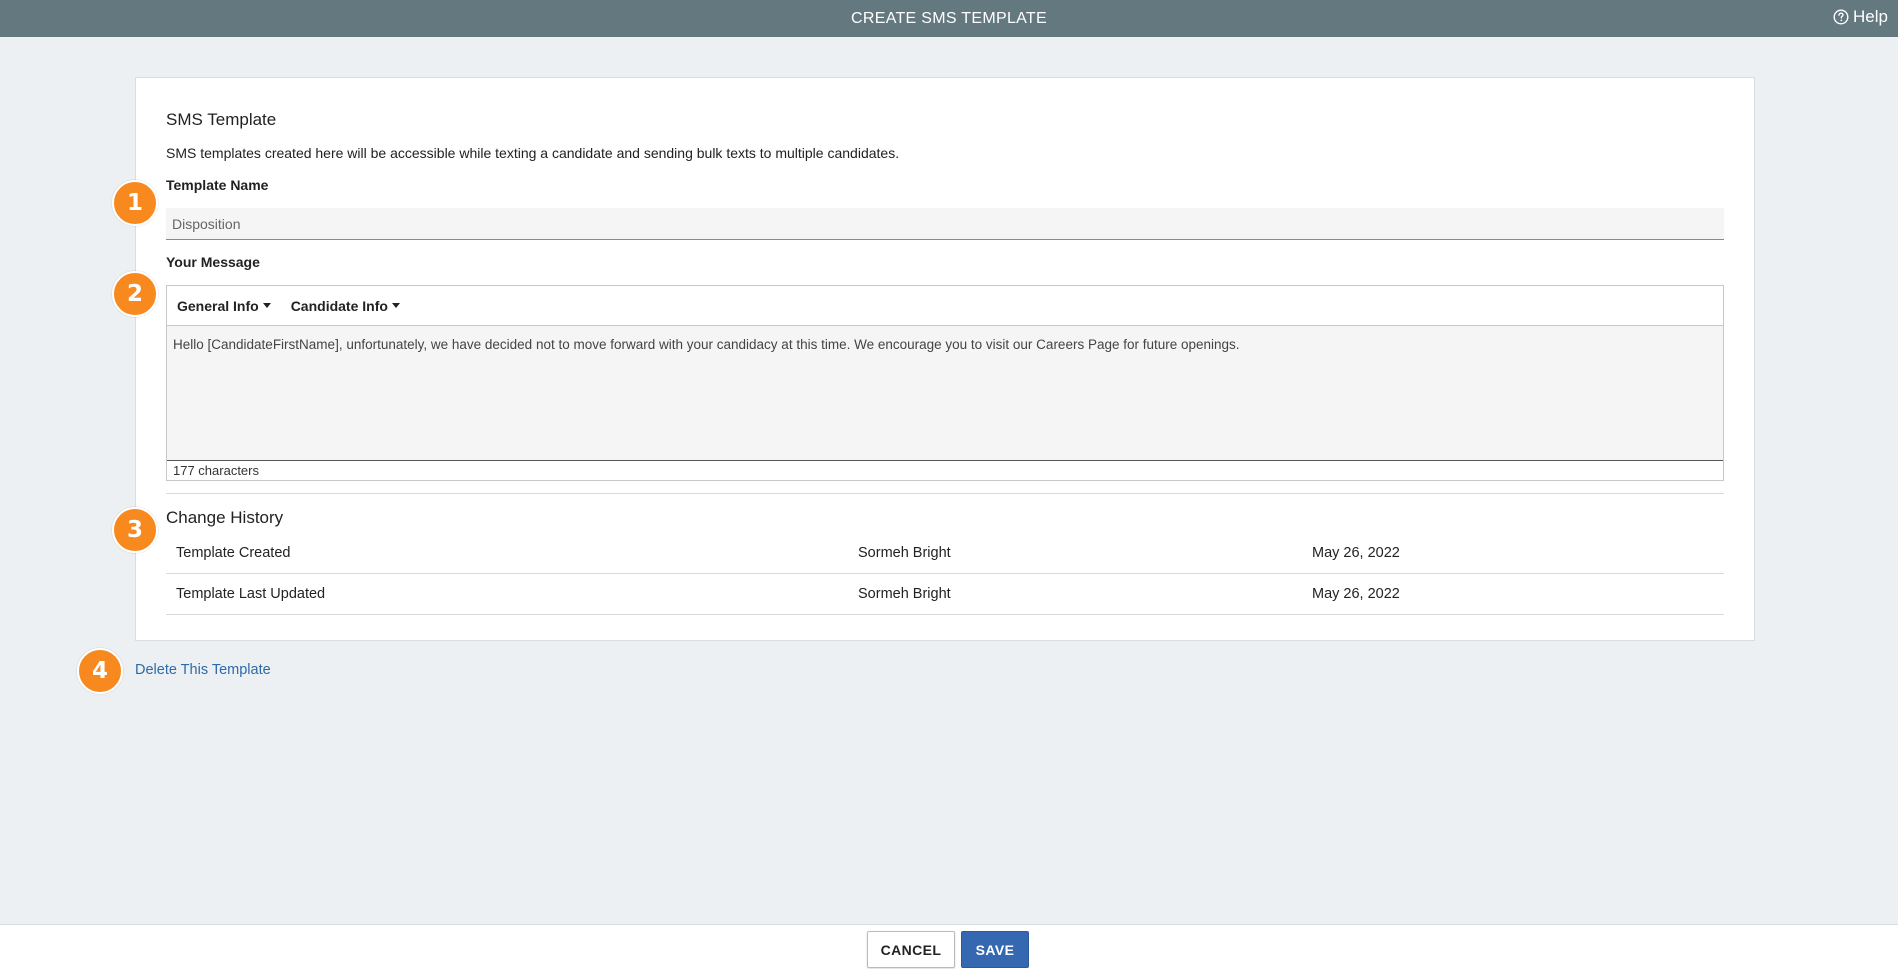 The height and width of the screenshot is (969, 1898). I want to click on history-action: Template Last Updated, so click(251, 594).